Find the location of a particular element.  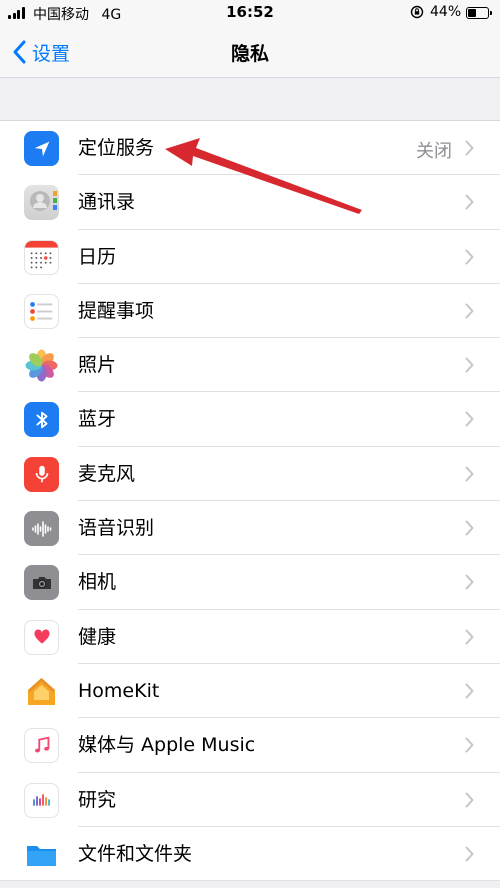

list-item-contacts: 通讯录 is located at coordinates (250, 202).